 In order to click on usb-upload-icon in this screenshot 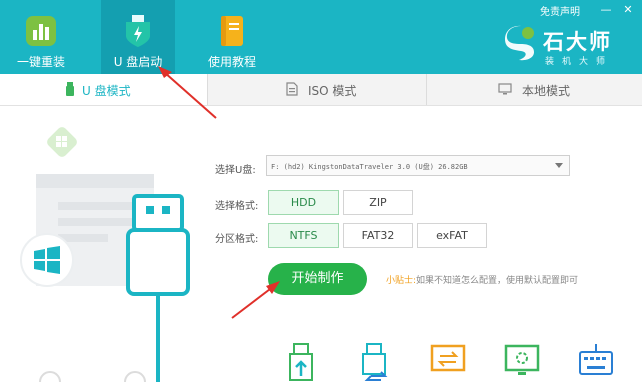, I will do `click(302, 362)`.